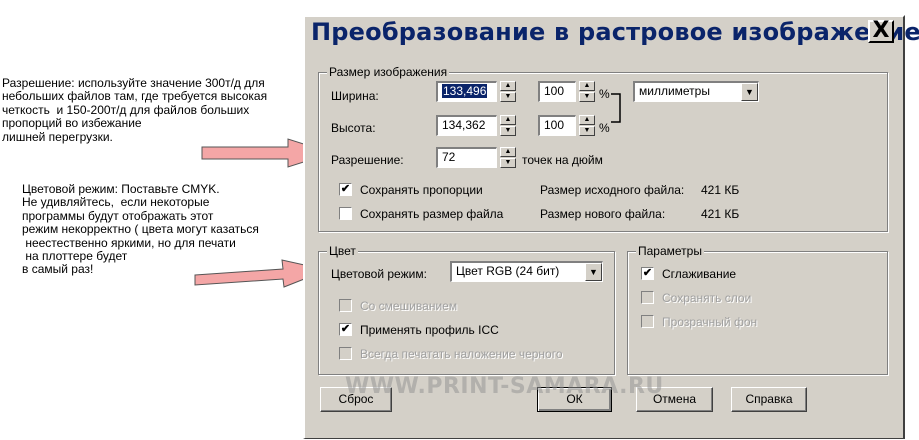 The image size is (919, 440). I want to click on resolution-value: 72, so click(449, 157).